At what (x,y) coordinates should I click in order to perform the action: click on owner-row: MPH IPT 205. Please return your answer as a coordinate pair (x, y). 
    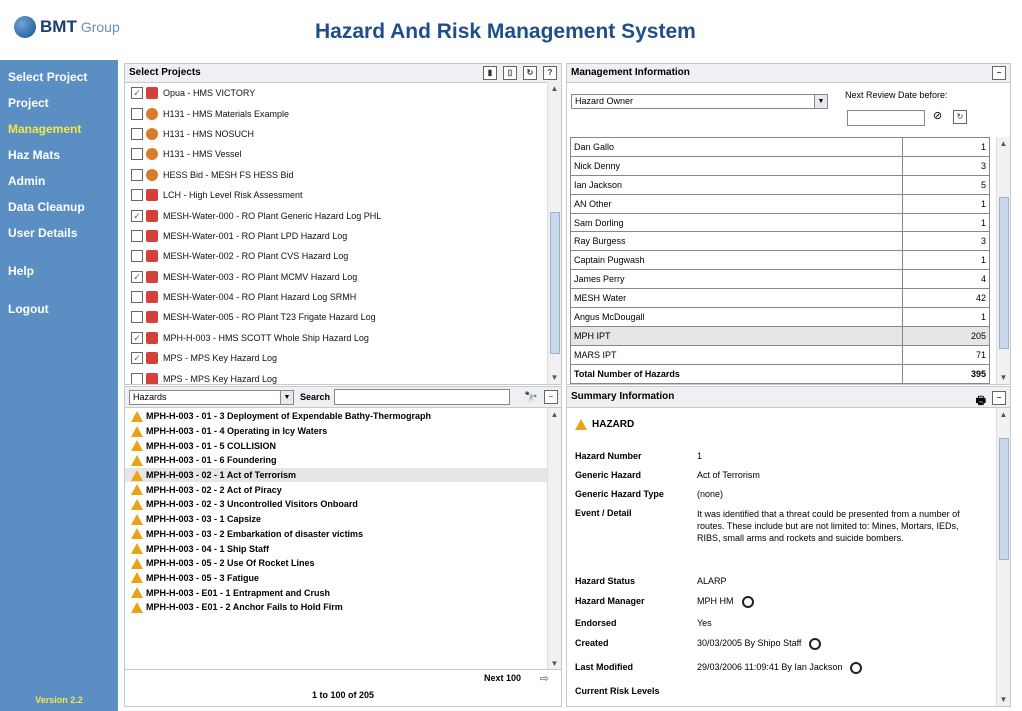
    Looking at the image, I should click on (780, 335).